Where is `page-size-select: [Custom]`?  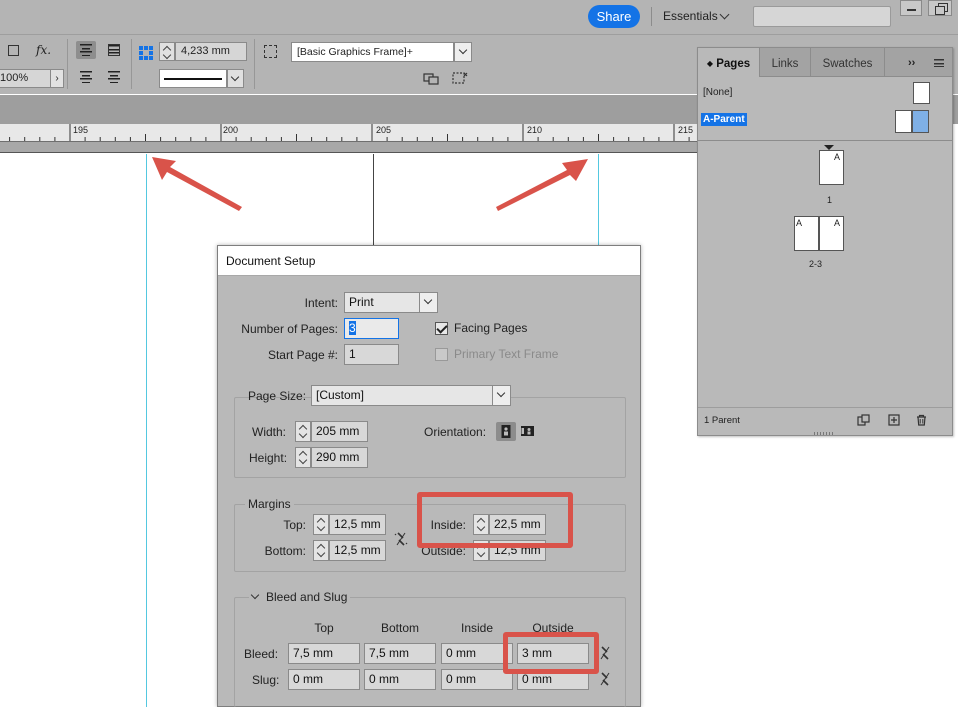
page-size-select: [Custom] is located at coordinates (411, 395).